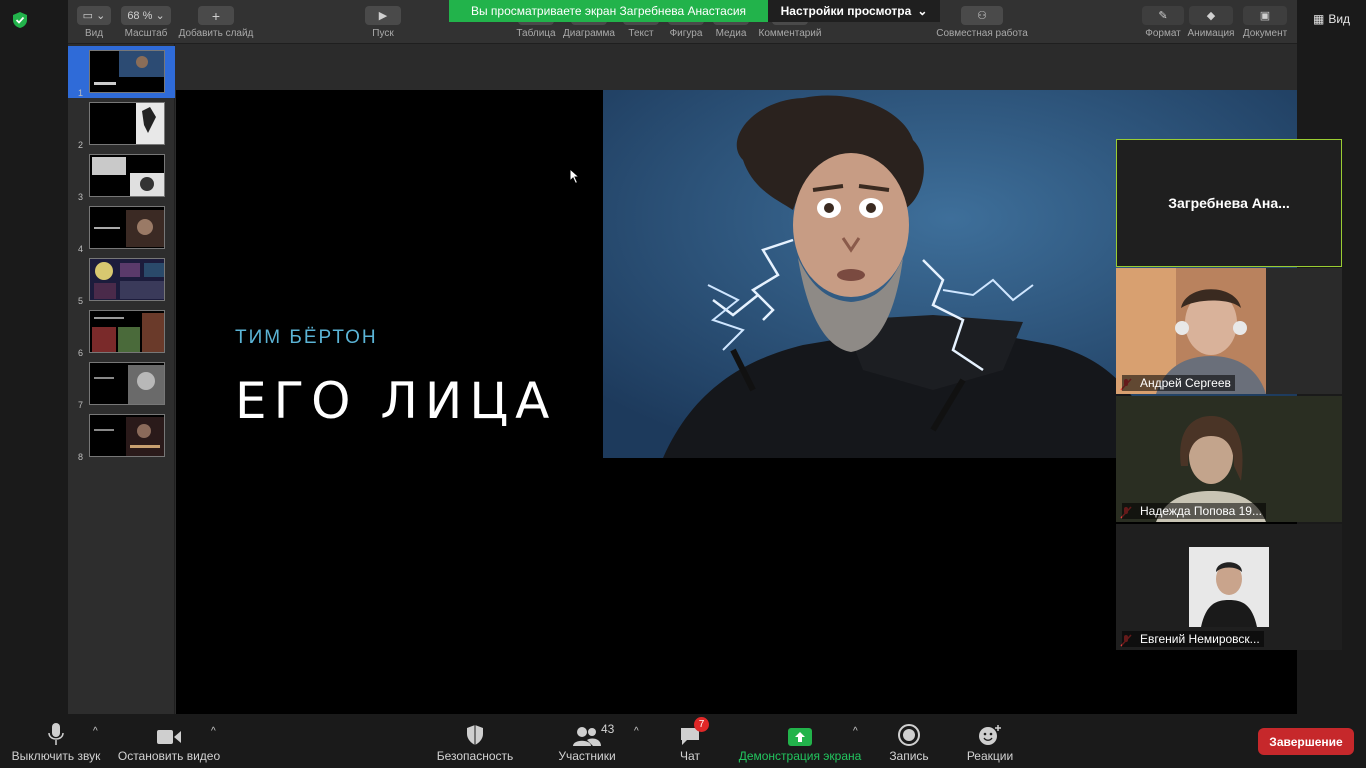 The image size is (1366, 768). I want to click on participants-options-caret: ^, so click(636, 731).